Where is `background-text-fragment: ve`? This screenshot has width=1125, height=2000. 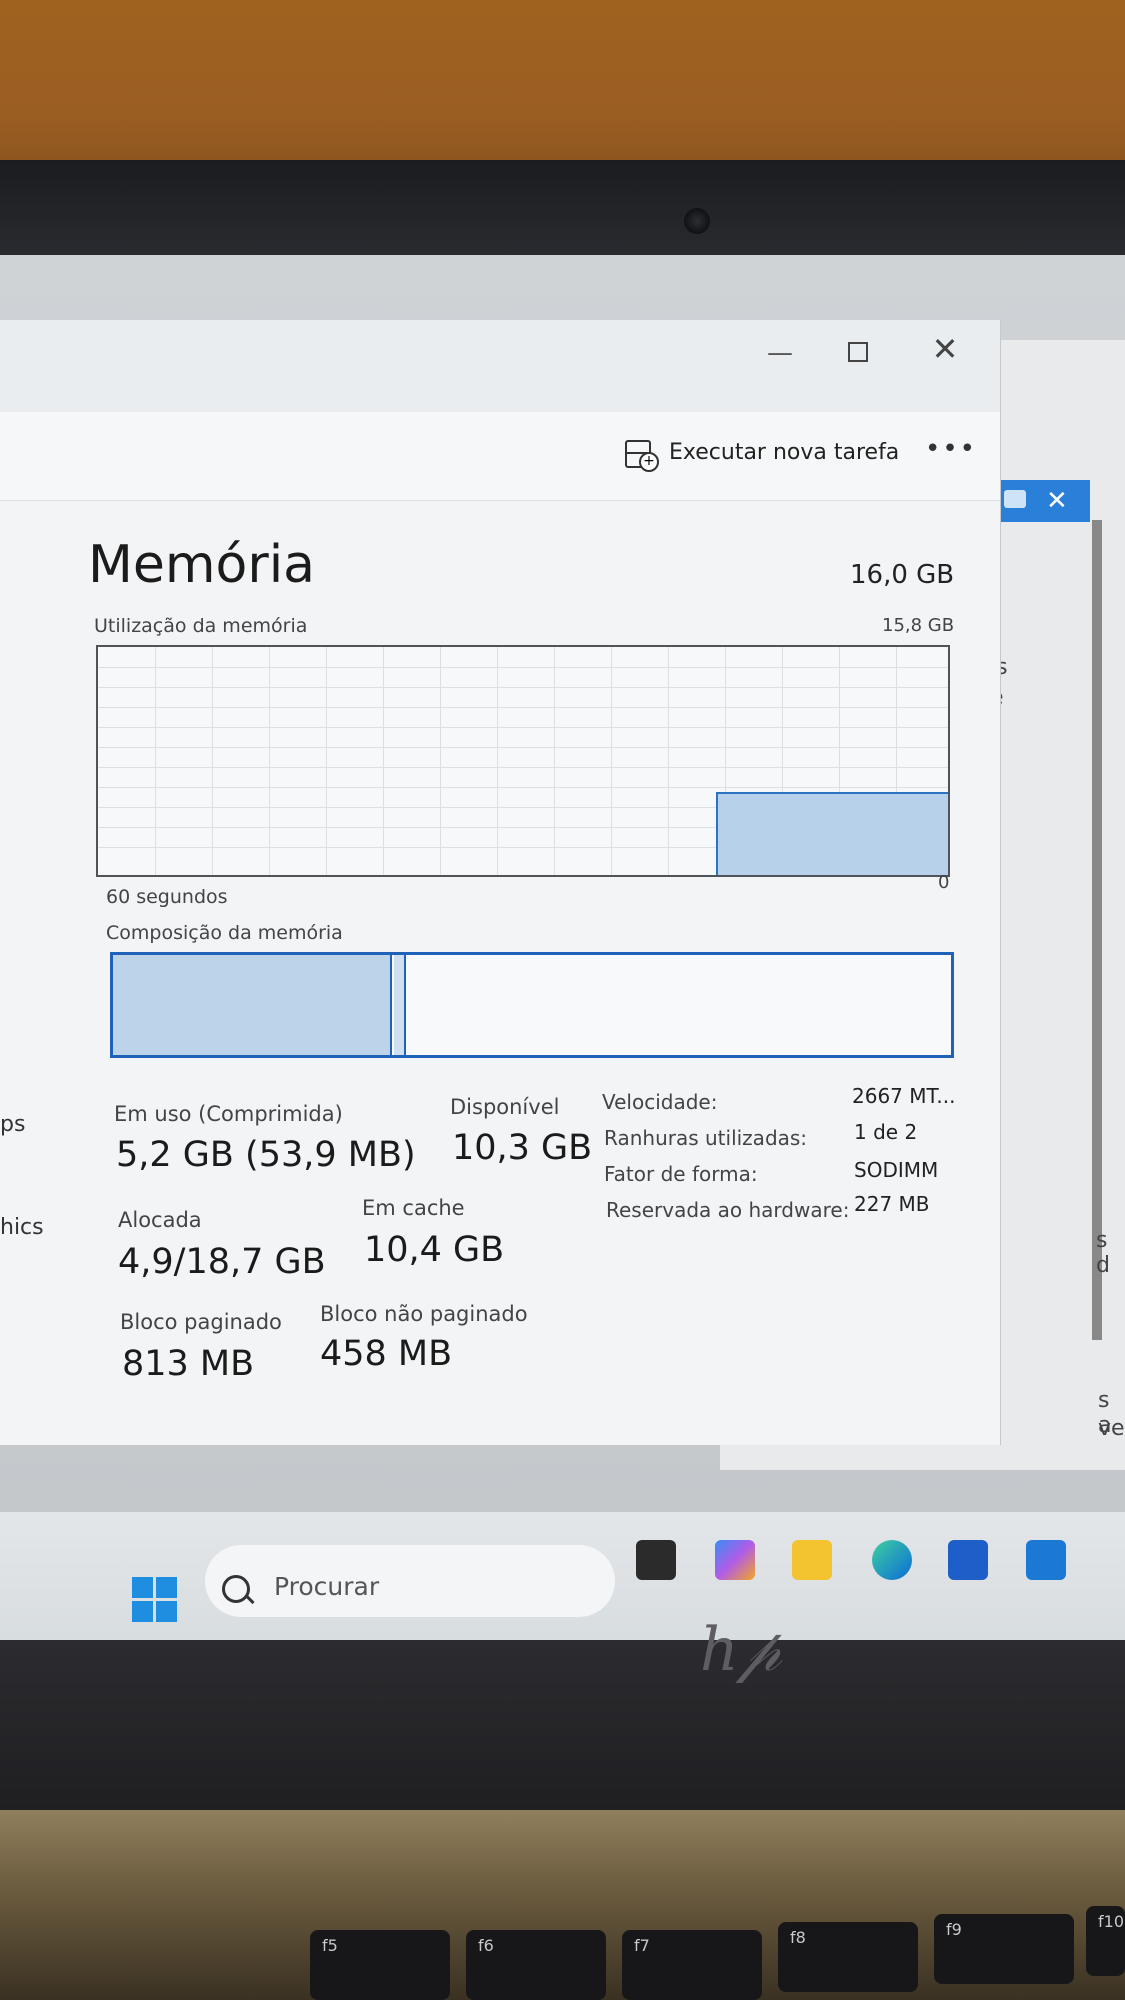
background-text-fragment: ve is located at coordinates (1111, 1428).